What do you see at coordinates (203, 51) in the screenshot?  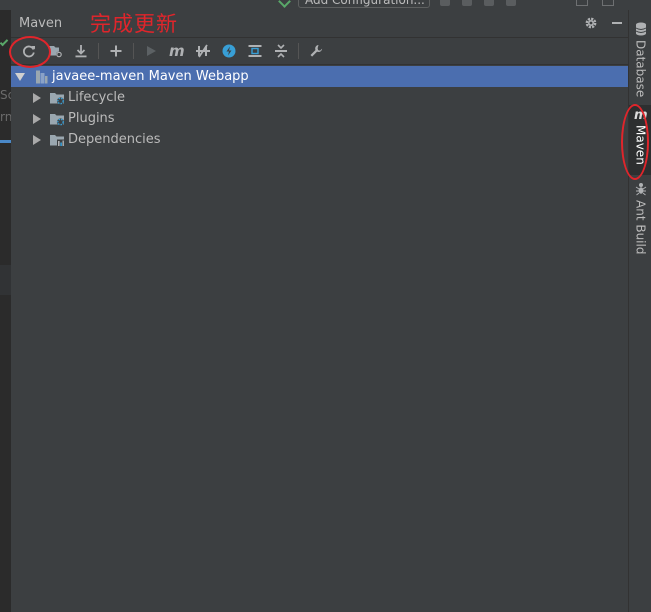 I see `offline-icon` at bounding box center [203, 51].